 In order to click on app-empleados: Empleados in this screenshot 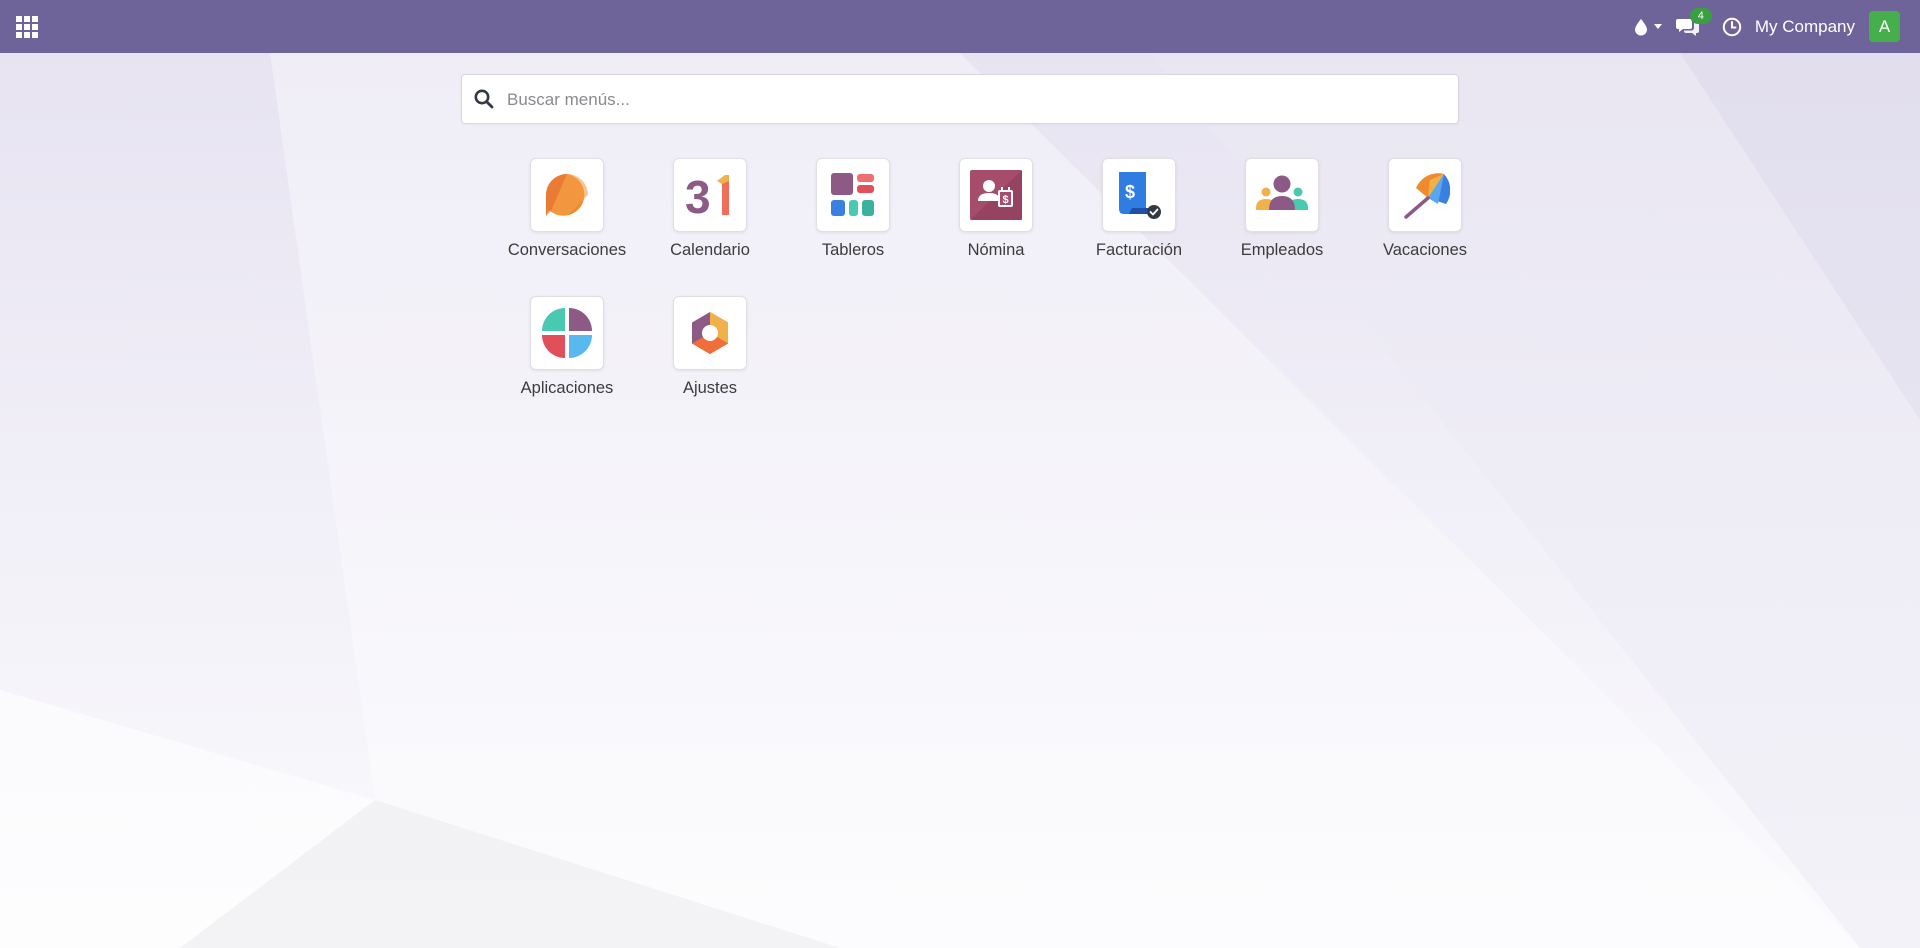, I will do `click(1275, 218)`.